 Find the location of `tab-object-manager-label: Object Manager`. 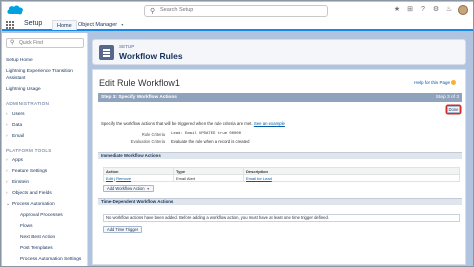

tab-object-manager-label: Object Manager is located at coordinates (98, 25).